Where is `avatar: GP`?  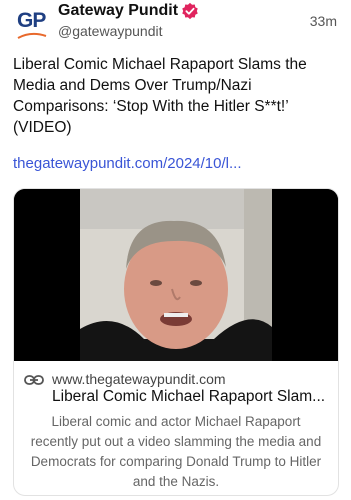 avatar: GP is located at coordinates (33, 24).